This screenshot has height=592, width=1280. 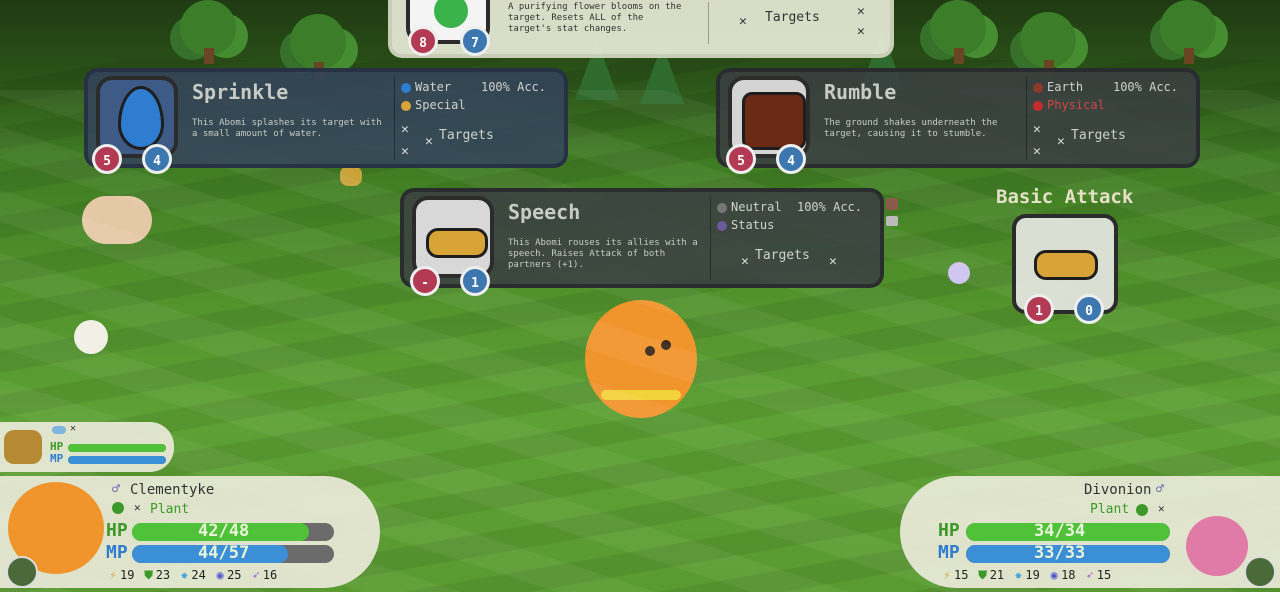 I want to click on attack-stat: 15, so click(x=961, y=575).